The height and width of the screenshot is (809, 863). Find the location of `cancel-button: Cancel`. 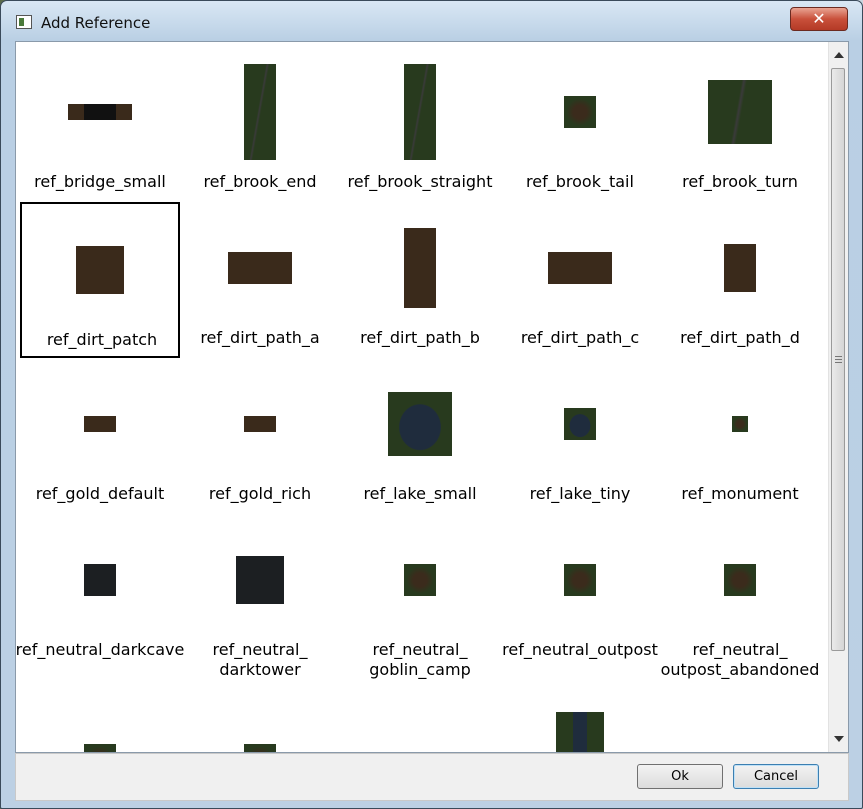

cancel-button: Cancel is located at coordinates (776, 776).